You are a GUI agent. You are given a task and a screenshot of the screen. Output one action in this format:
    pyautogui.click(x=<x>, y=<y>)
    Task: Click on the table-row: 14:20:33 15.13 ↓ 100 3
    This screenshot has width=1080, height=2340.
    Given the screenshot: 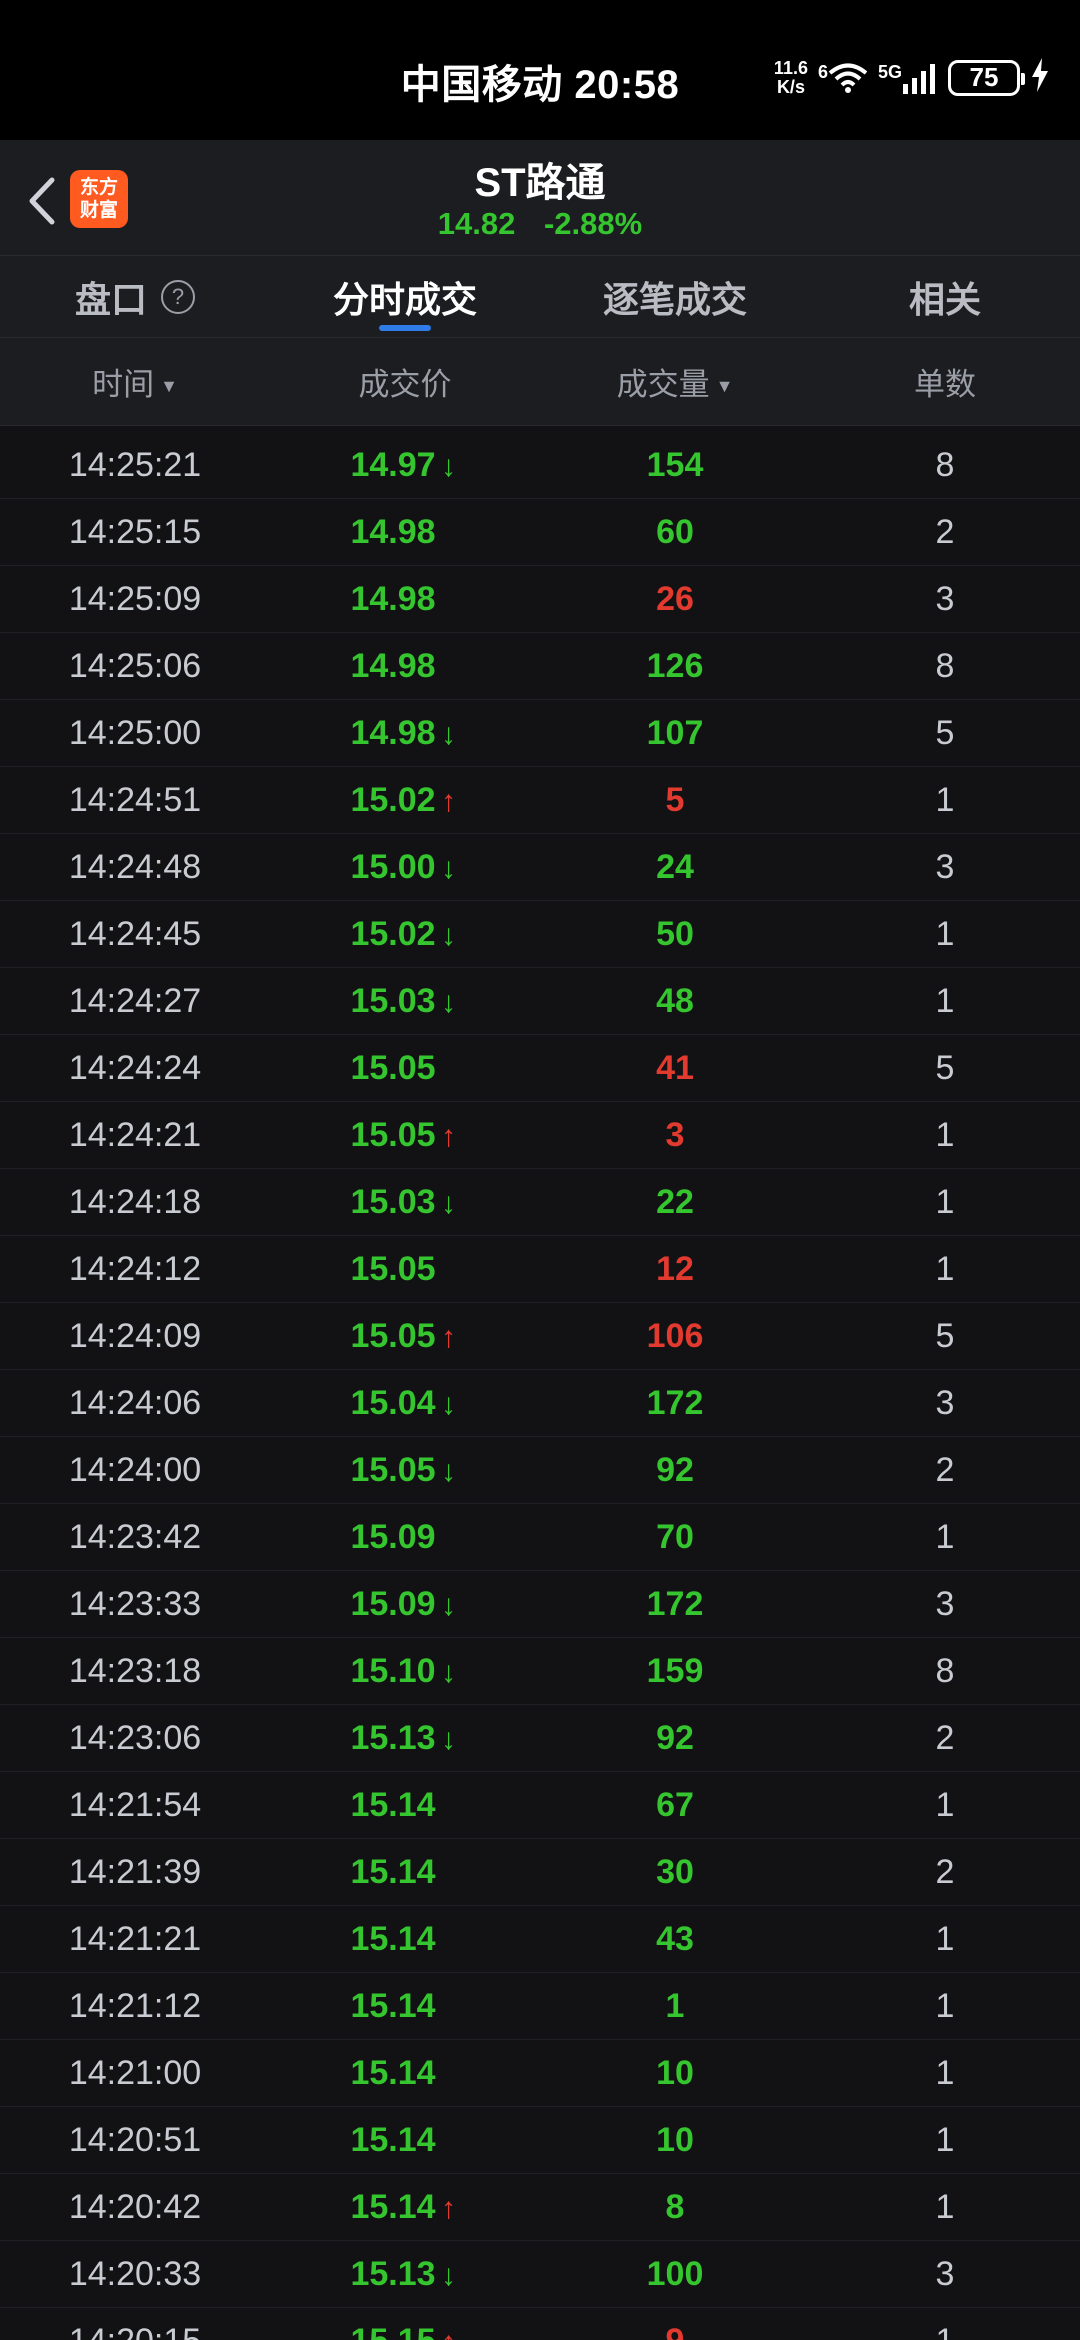 What is the action you would take?
    pyautogui.click(x=540, y=2274)
    